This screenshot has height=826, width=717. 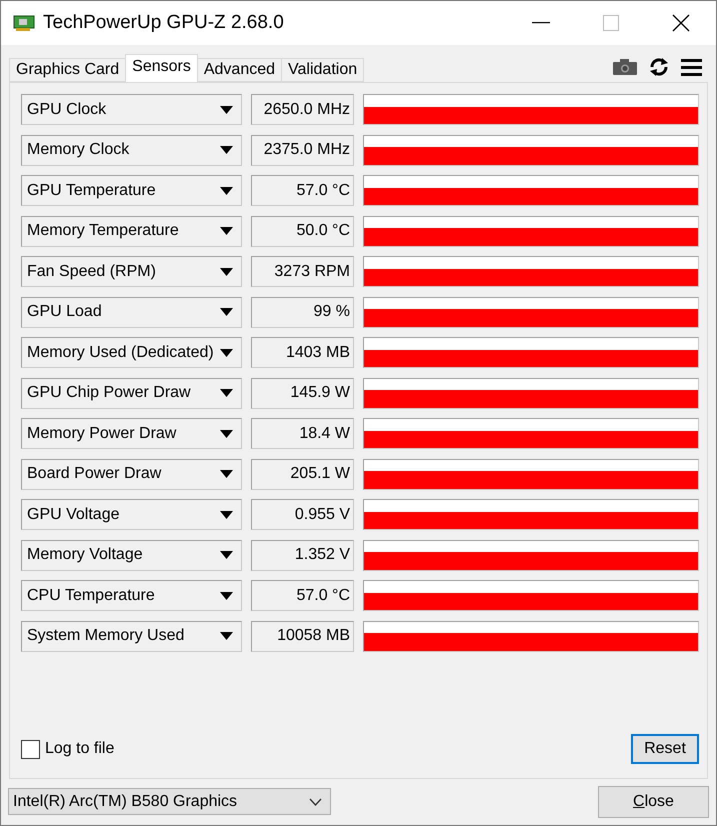 What do you see at coordinates (302, 271) in the screenshot?
I see `sensor-value: 3273 RPM` at bounding box center [302, 271].